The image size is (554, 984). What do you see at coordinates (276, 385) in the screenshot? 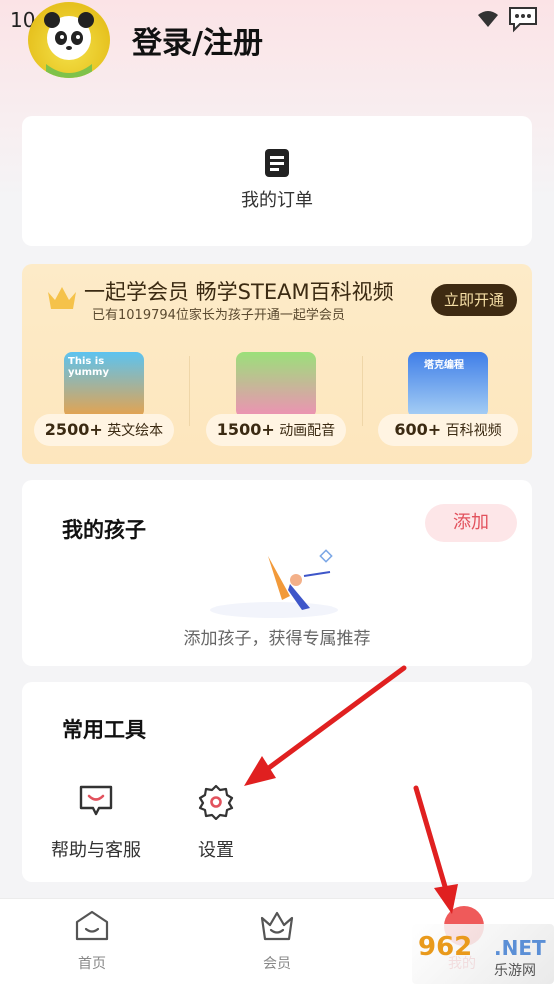
I see `dubbing-thumbnail` at bounding box center [276, 385].